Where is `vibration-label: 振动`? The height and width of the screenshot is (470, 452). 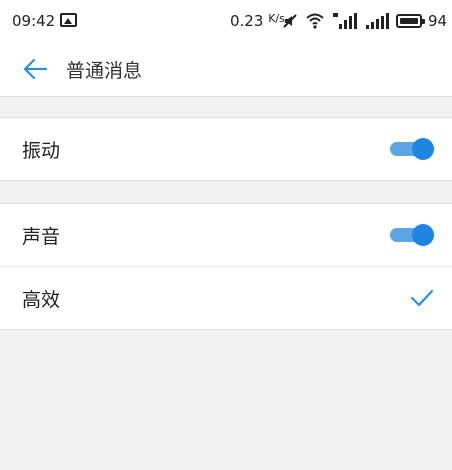 vibration-label: 振动 is located at coordinates (41, 151).